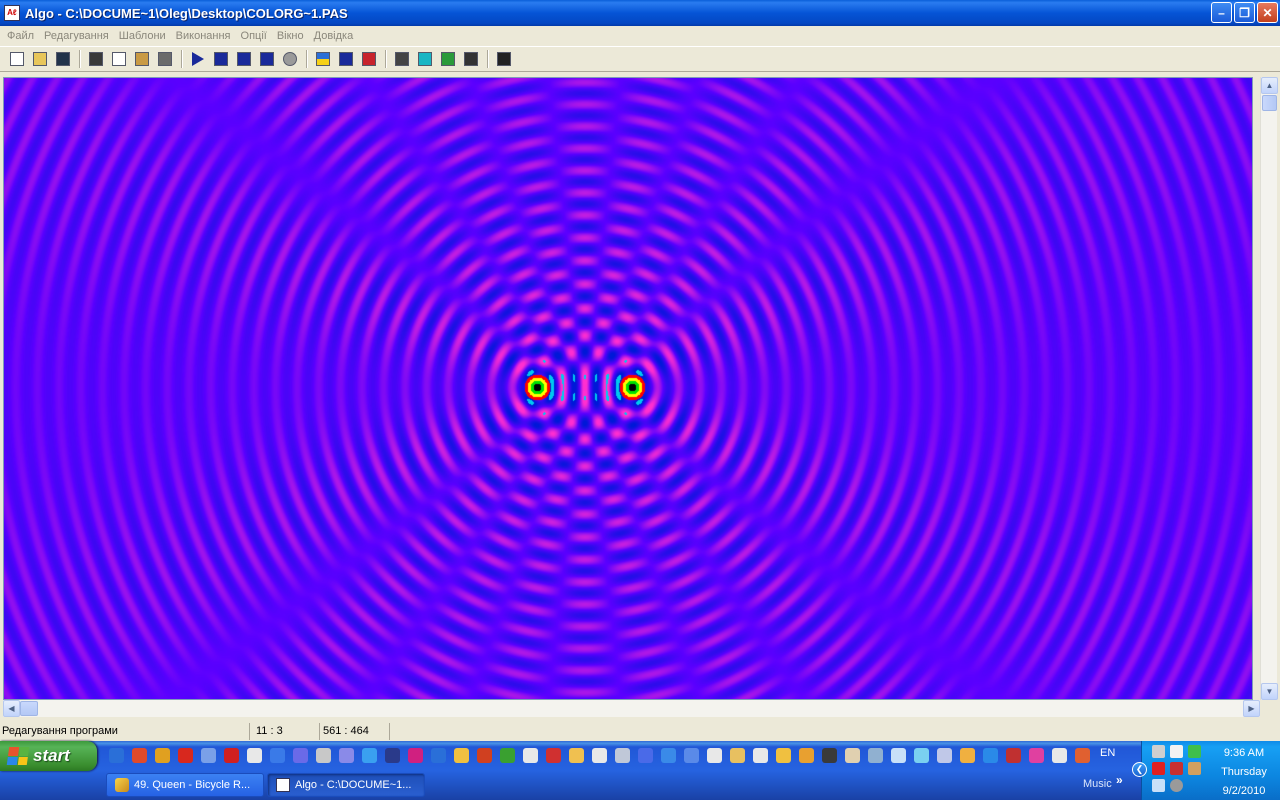  I want to click on window-green-button, so click(448, 59).